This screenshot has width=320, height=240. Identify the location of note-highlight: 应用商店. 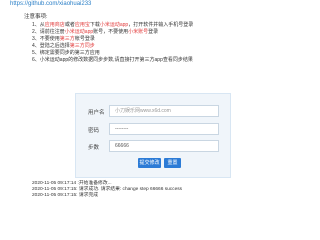
(54, 25).